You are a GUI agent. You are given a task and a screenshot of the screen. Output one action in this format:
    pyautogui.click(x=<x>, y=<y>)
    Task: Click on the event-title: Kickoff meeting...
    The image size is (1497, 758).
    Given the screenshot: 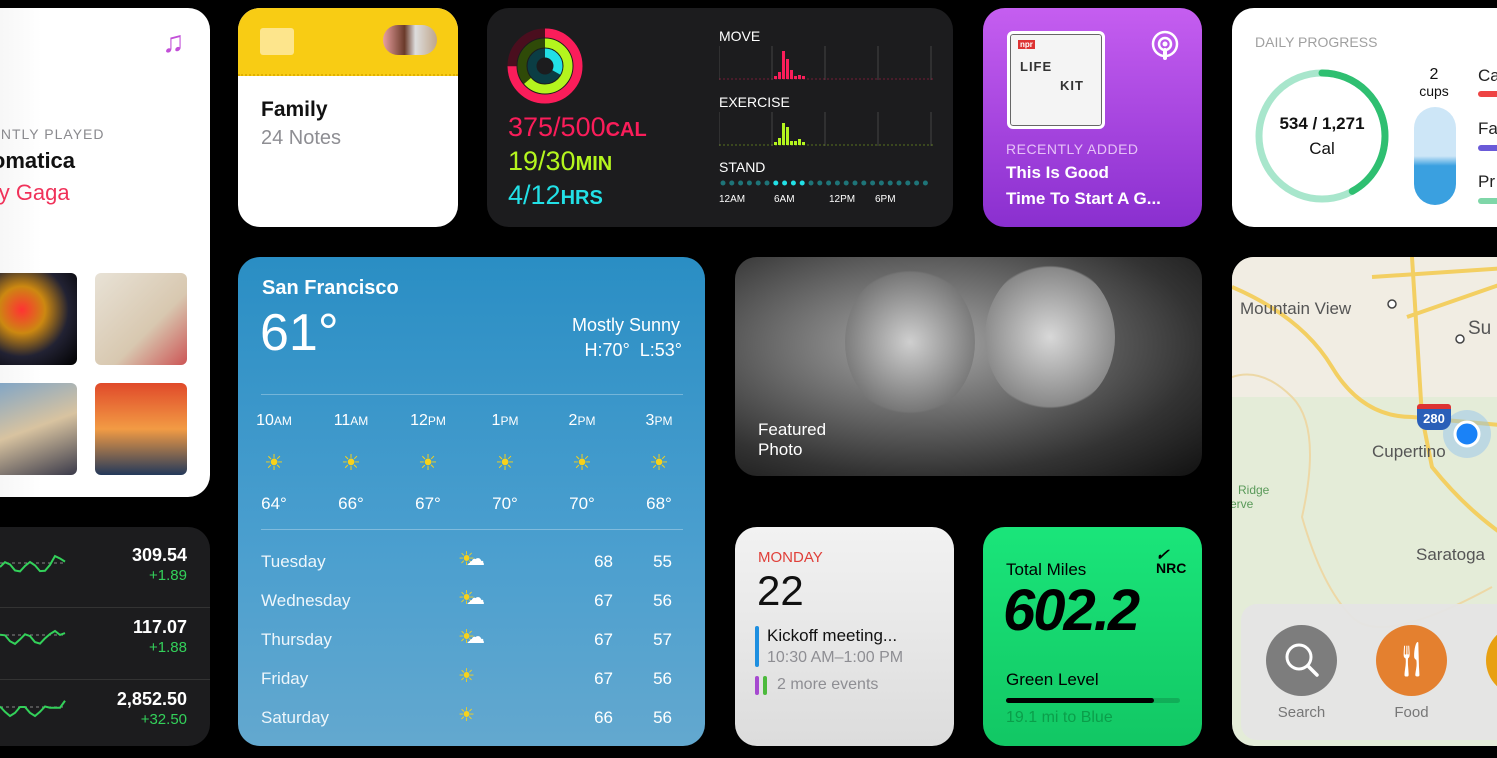 What is the action you would take?
    pyautogui.click(x=832, y=636)
    